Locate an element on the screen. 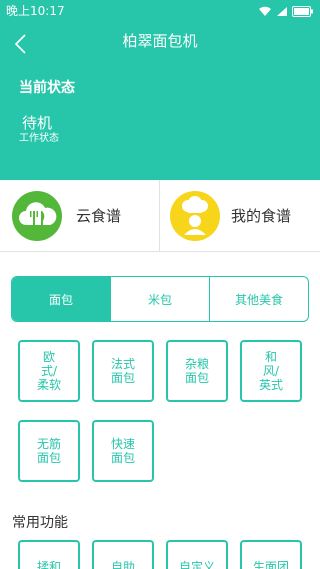  my-recipes-badge is located at coordinates (195, 216).